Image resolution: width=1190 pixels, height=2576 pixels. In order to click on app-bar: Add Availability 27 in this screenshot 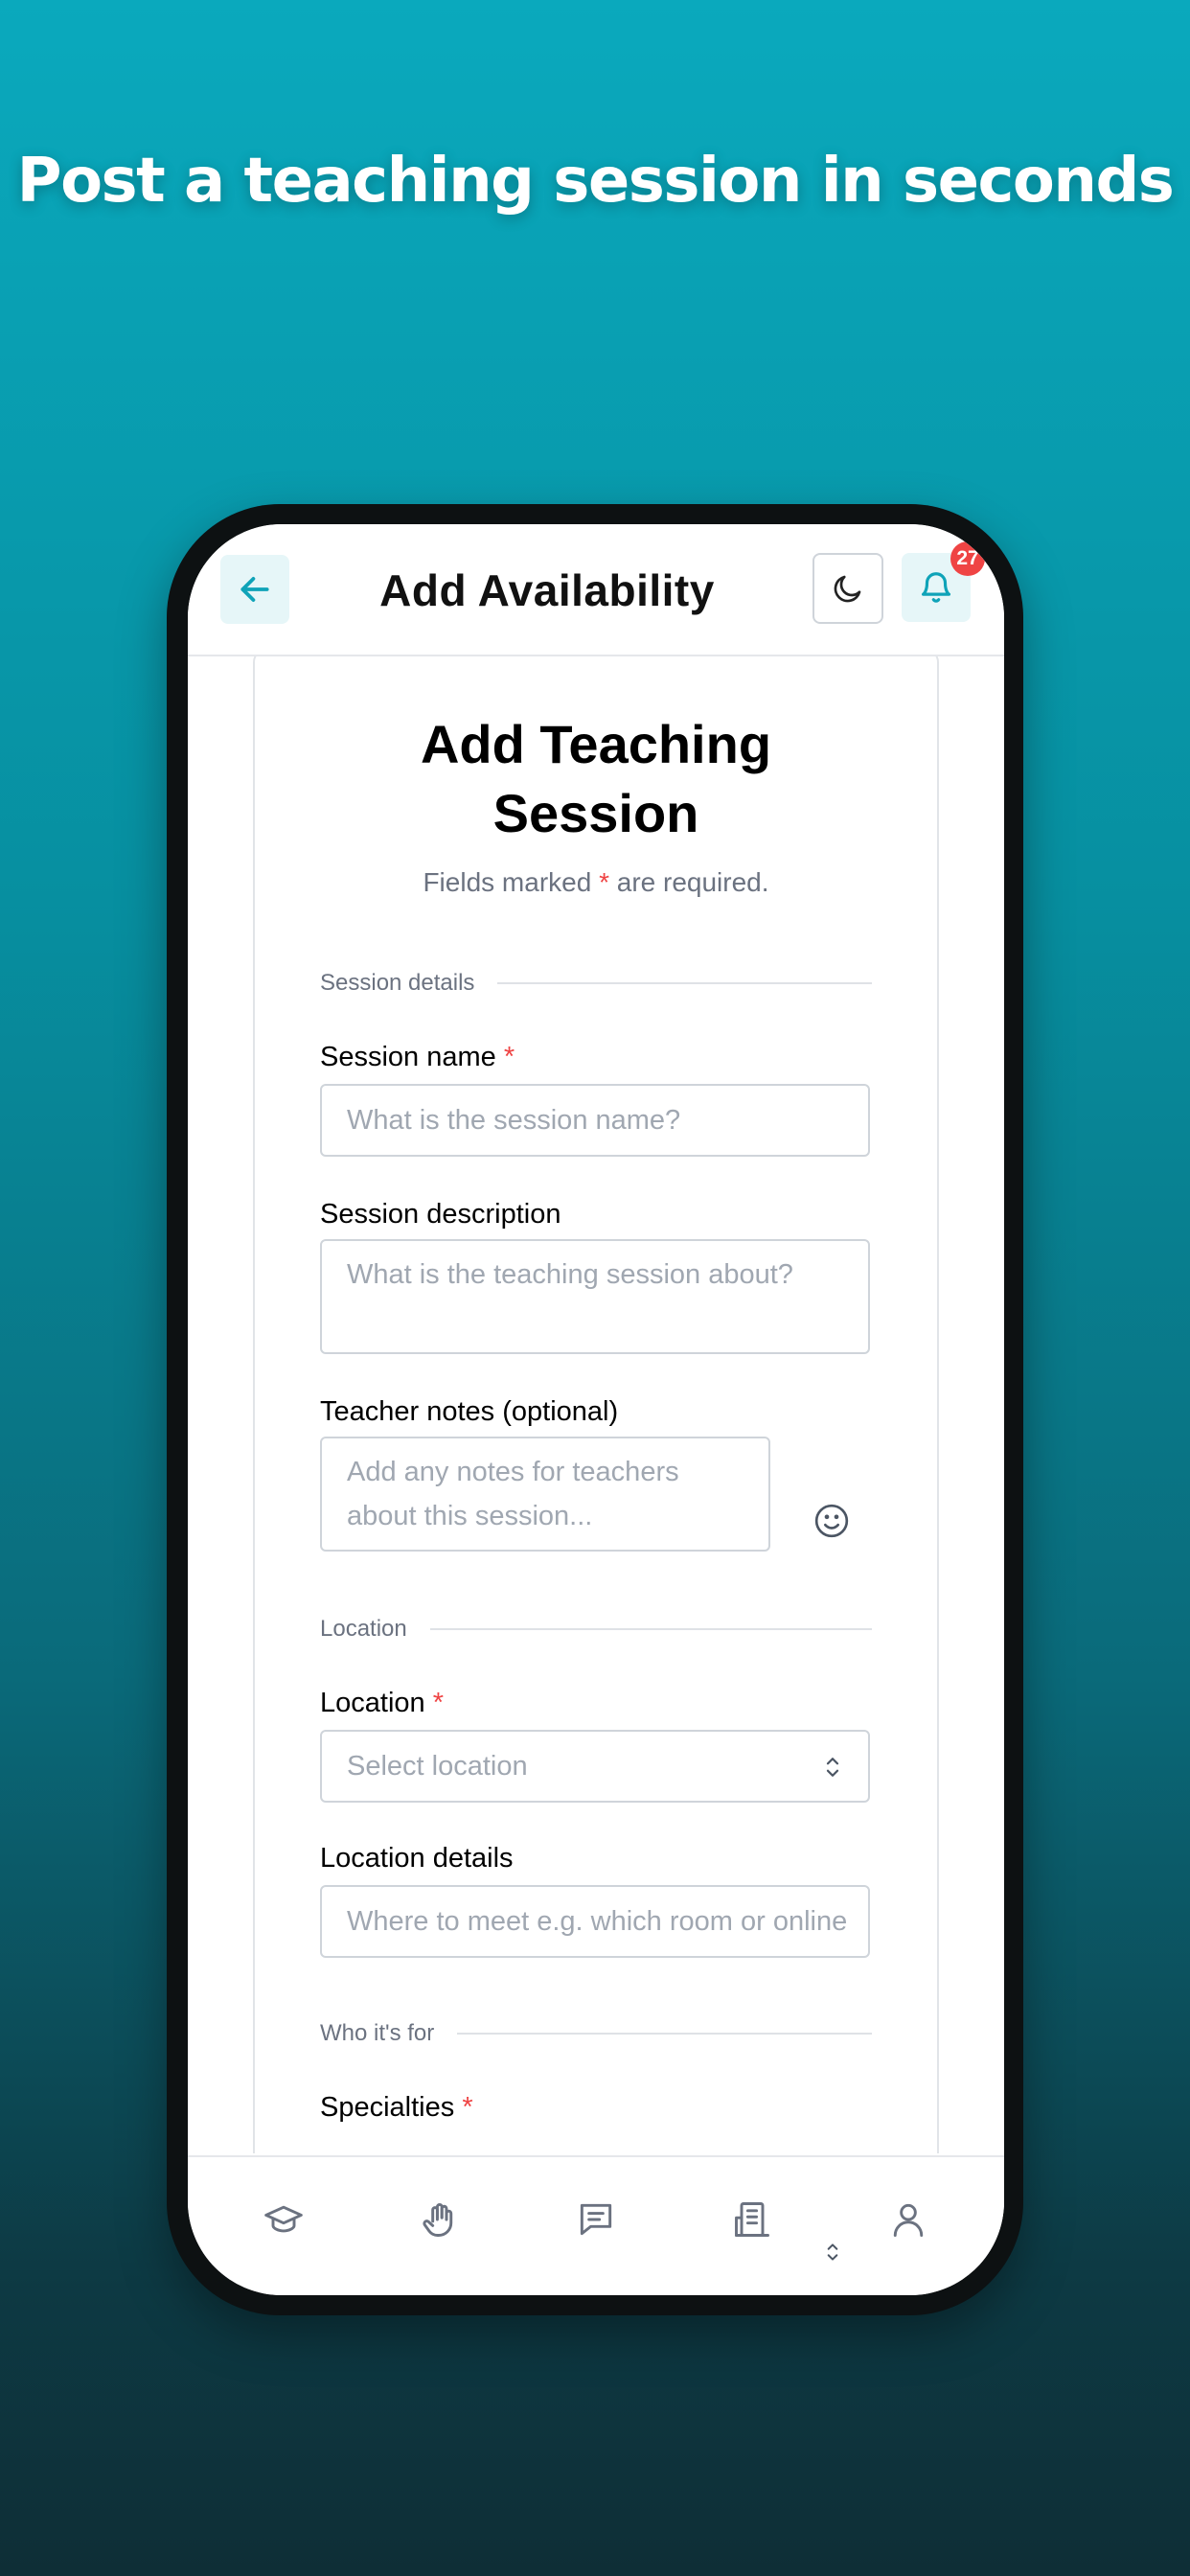, I will do `click(596, 590)`.